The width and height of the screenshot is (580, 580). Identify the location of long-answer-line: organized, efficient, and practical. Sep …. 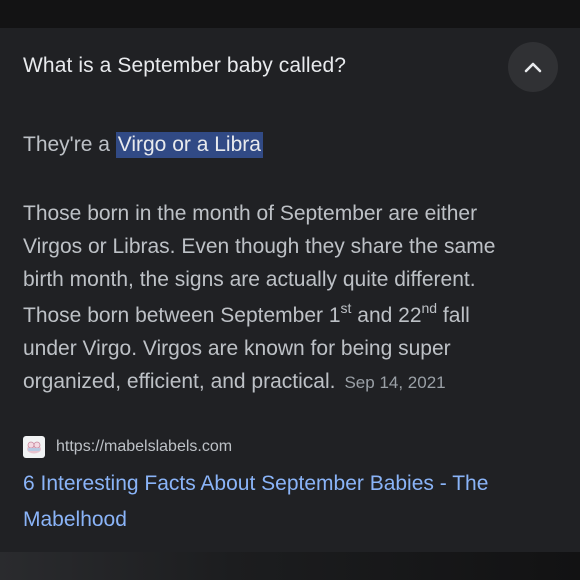
(288, 382).